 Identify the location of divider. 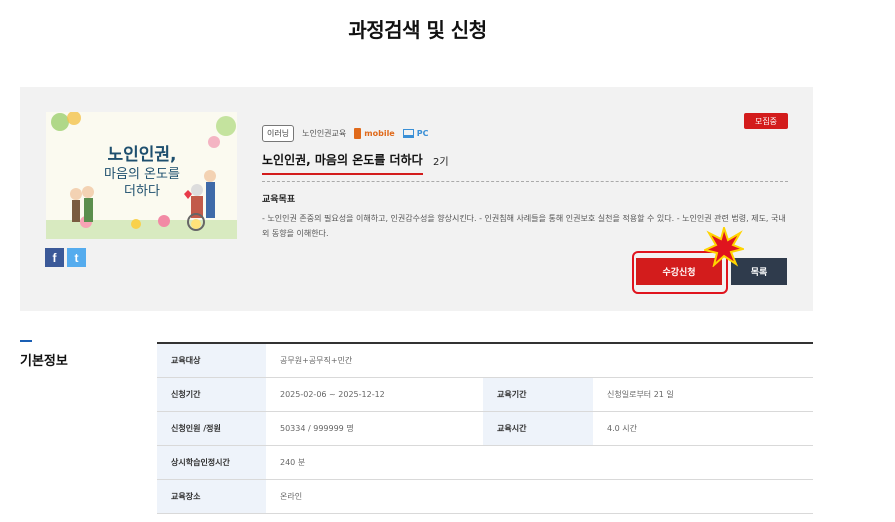
(525, 181).